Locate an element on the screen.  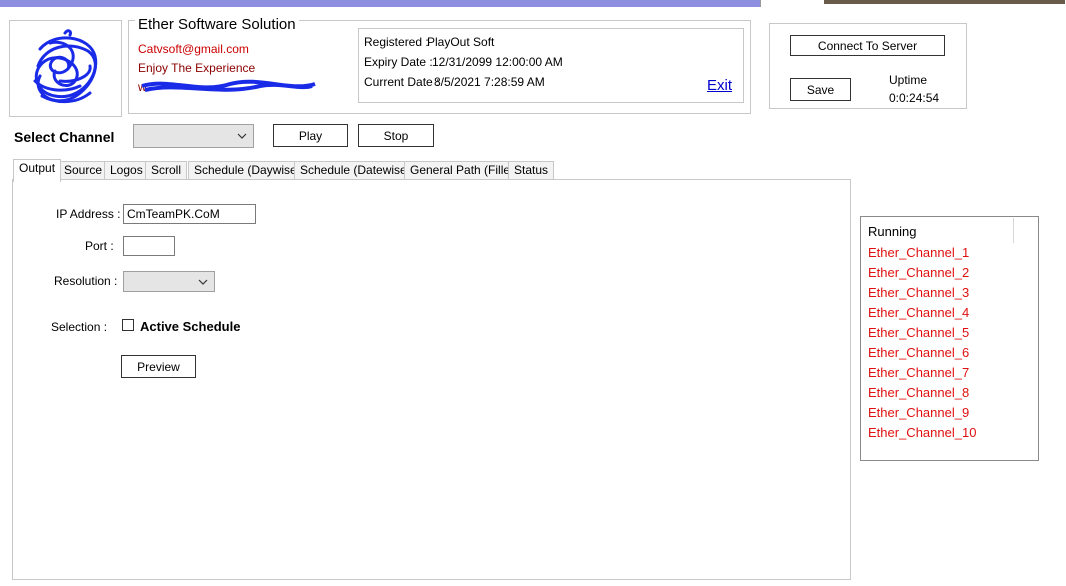
tab-output: Output is located at coordinates (37, 170).